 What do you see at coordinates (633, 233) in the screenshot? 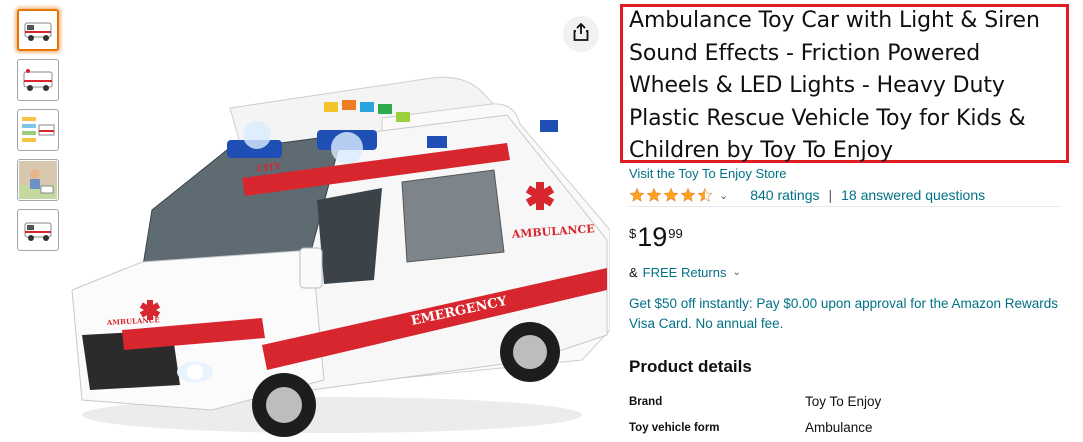
I see `price-symbol: $` at bounding box center [633, 233].